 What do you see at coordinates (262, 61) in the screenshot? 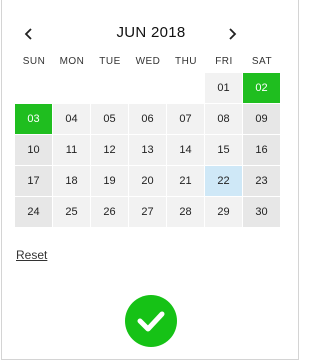
I see `weekday-label: SAT` at bounding box center [262, 61].